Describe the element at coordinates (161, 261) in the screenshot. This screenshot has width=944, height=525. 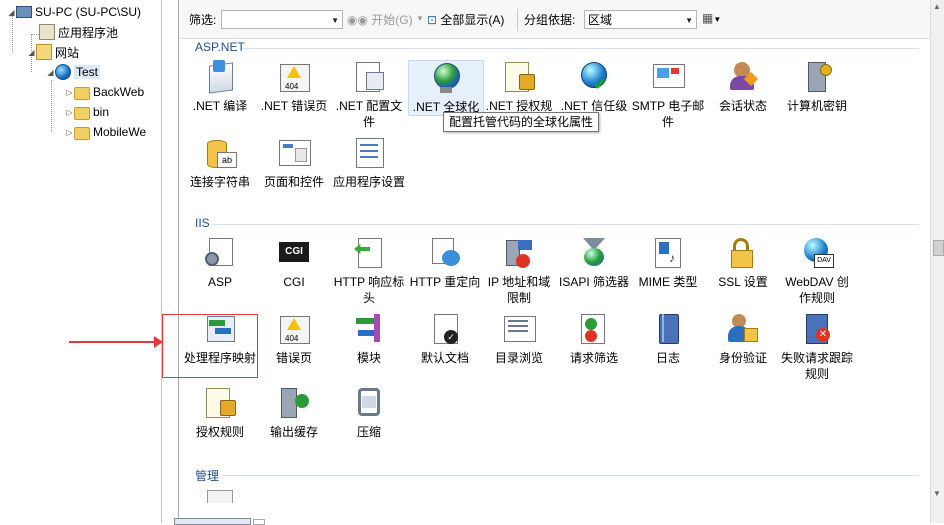
I see `pane-splitter` at that location.